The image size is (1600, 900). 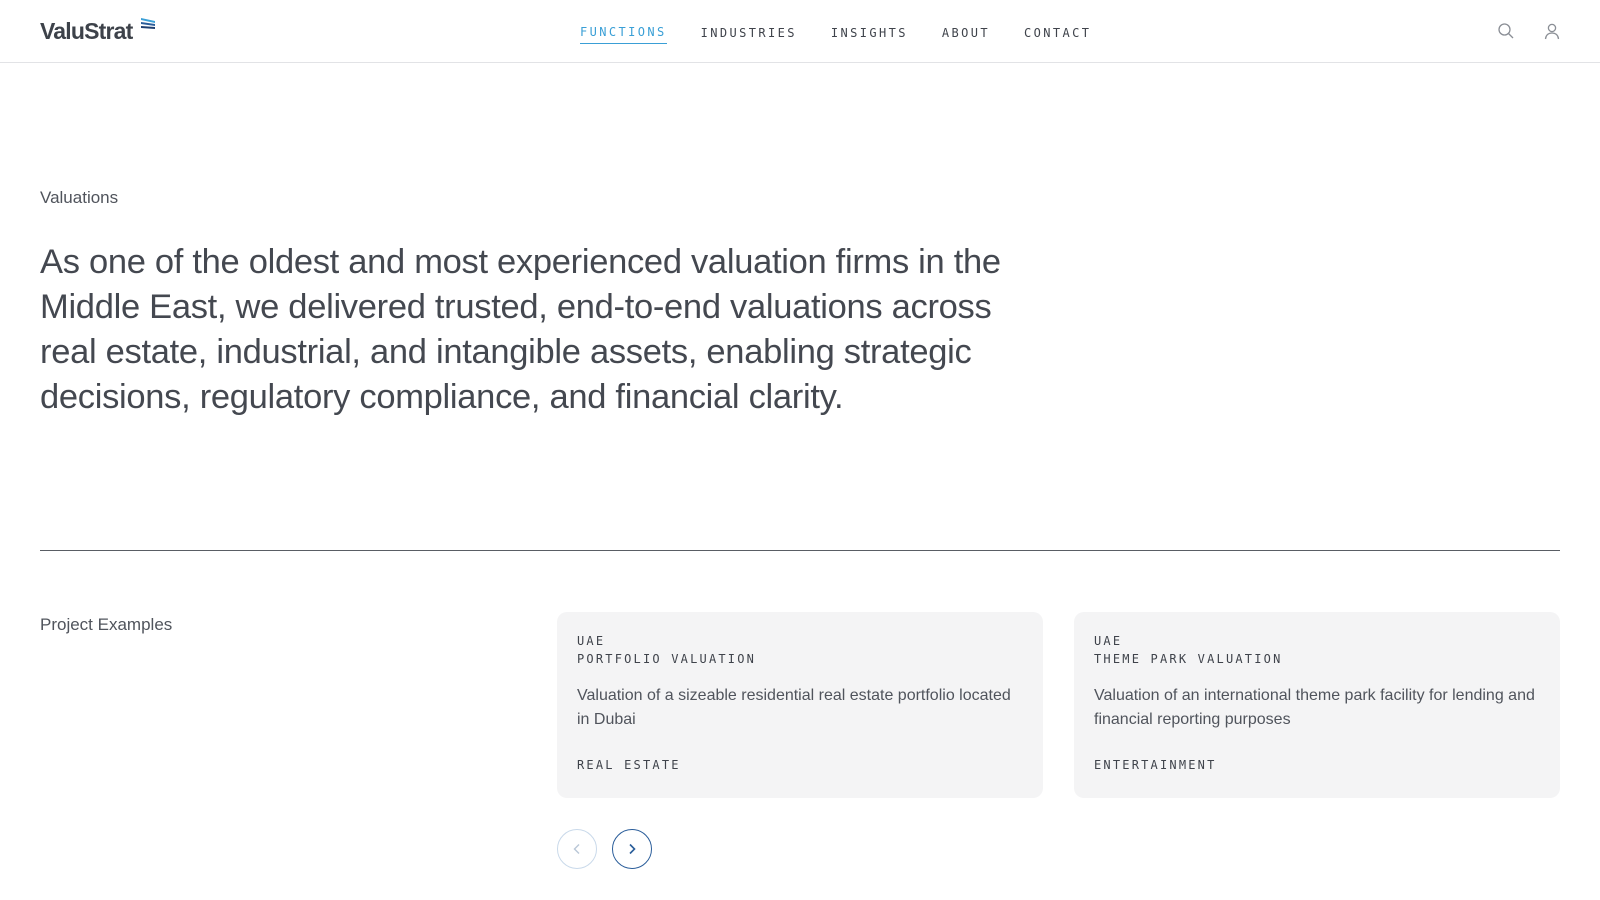 What do you see at coordinates (106, 624) in the screenshot?
I see `project-examples-label: Project Examples` at bounding box center [106, 624].